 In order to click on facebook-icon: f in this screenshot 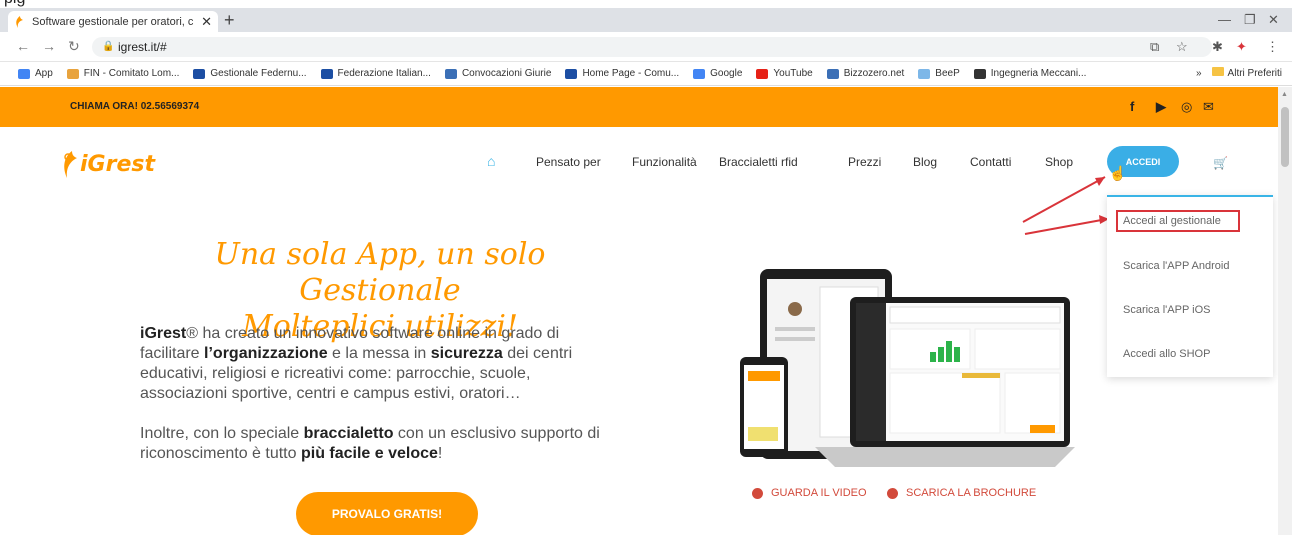, I will do `click(1132, 106)`.